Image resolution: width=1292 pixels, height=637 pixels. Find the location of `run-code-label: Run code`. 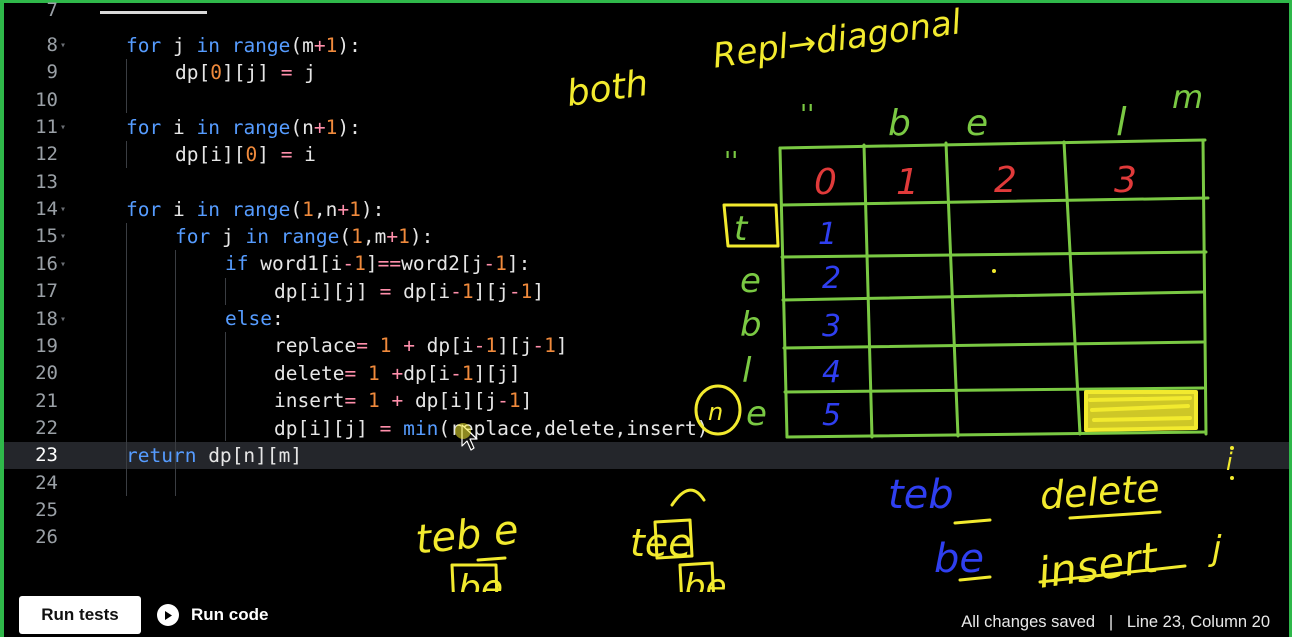

run-code-label: Run code is located at coordinates (230, 614).